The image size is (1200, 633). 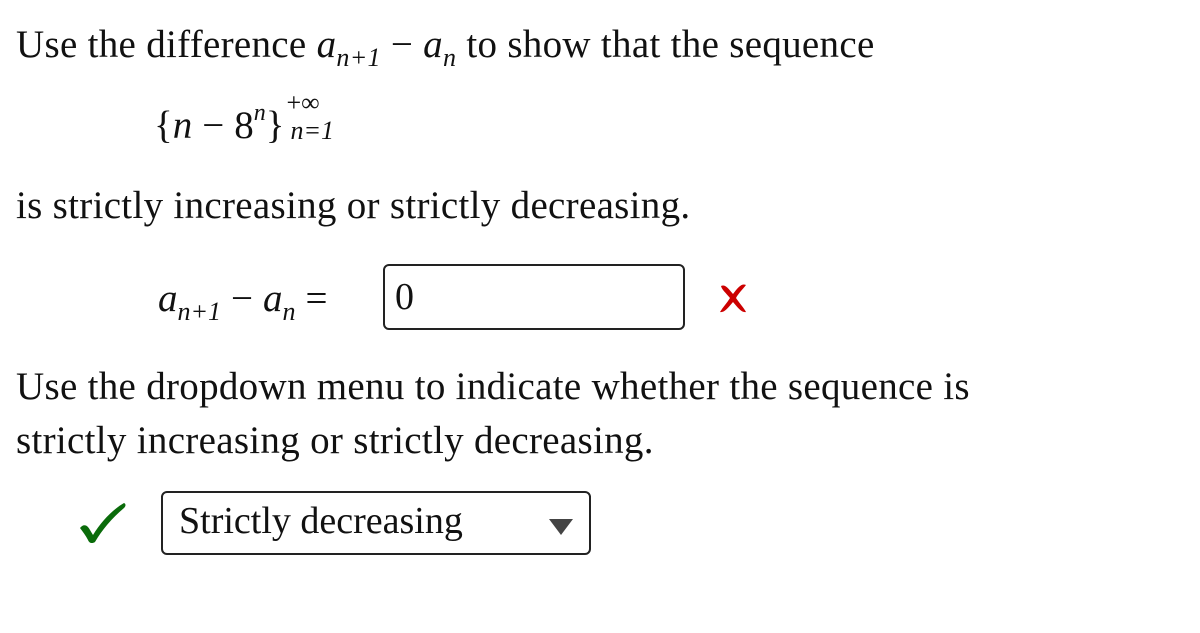 What do you see at coordinates (251, 118) in the screenshot?
I see `sequence-expression: {n −8n} +∞ n=1` at bounding box center [251, 118].